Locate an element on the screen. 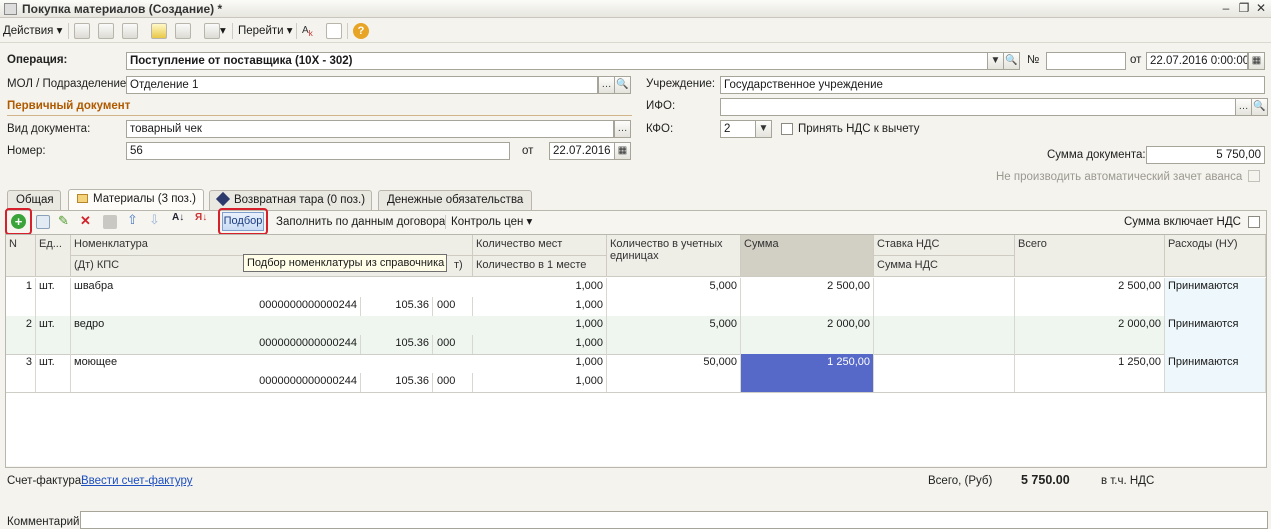  operation-dropdown-icon: ▼ is located at coordinates (995, 61).